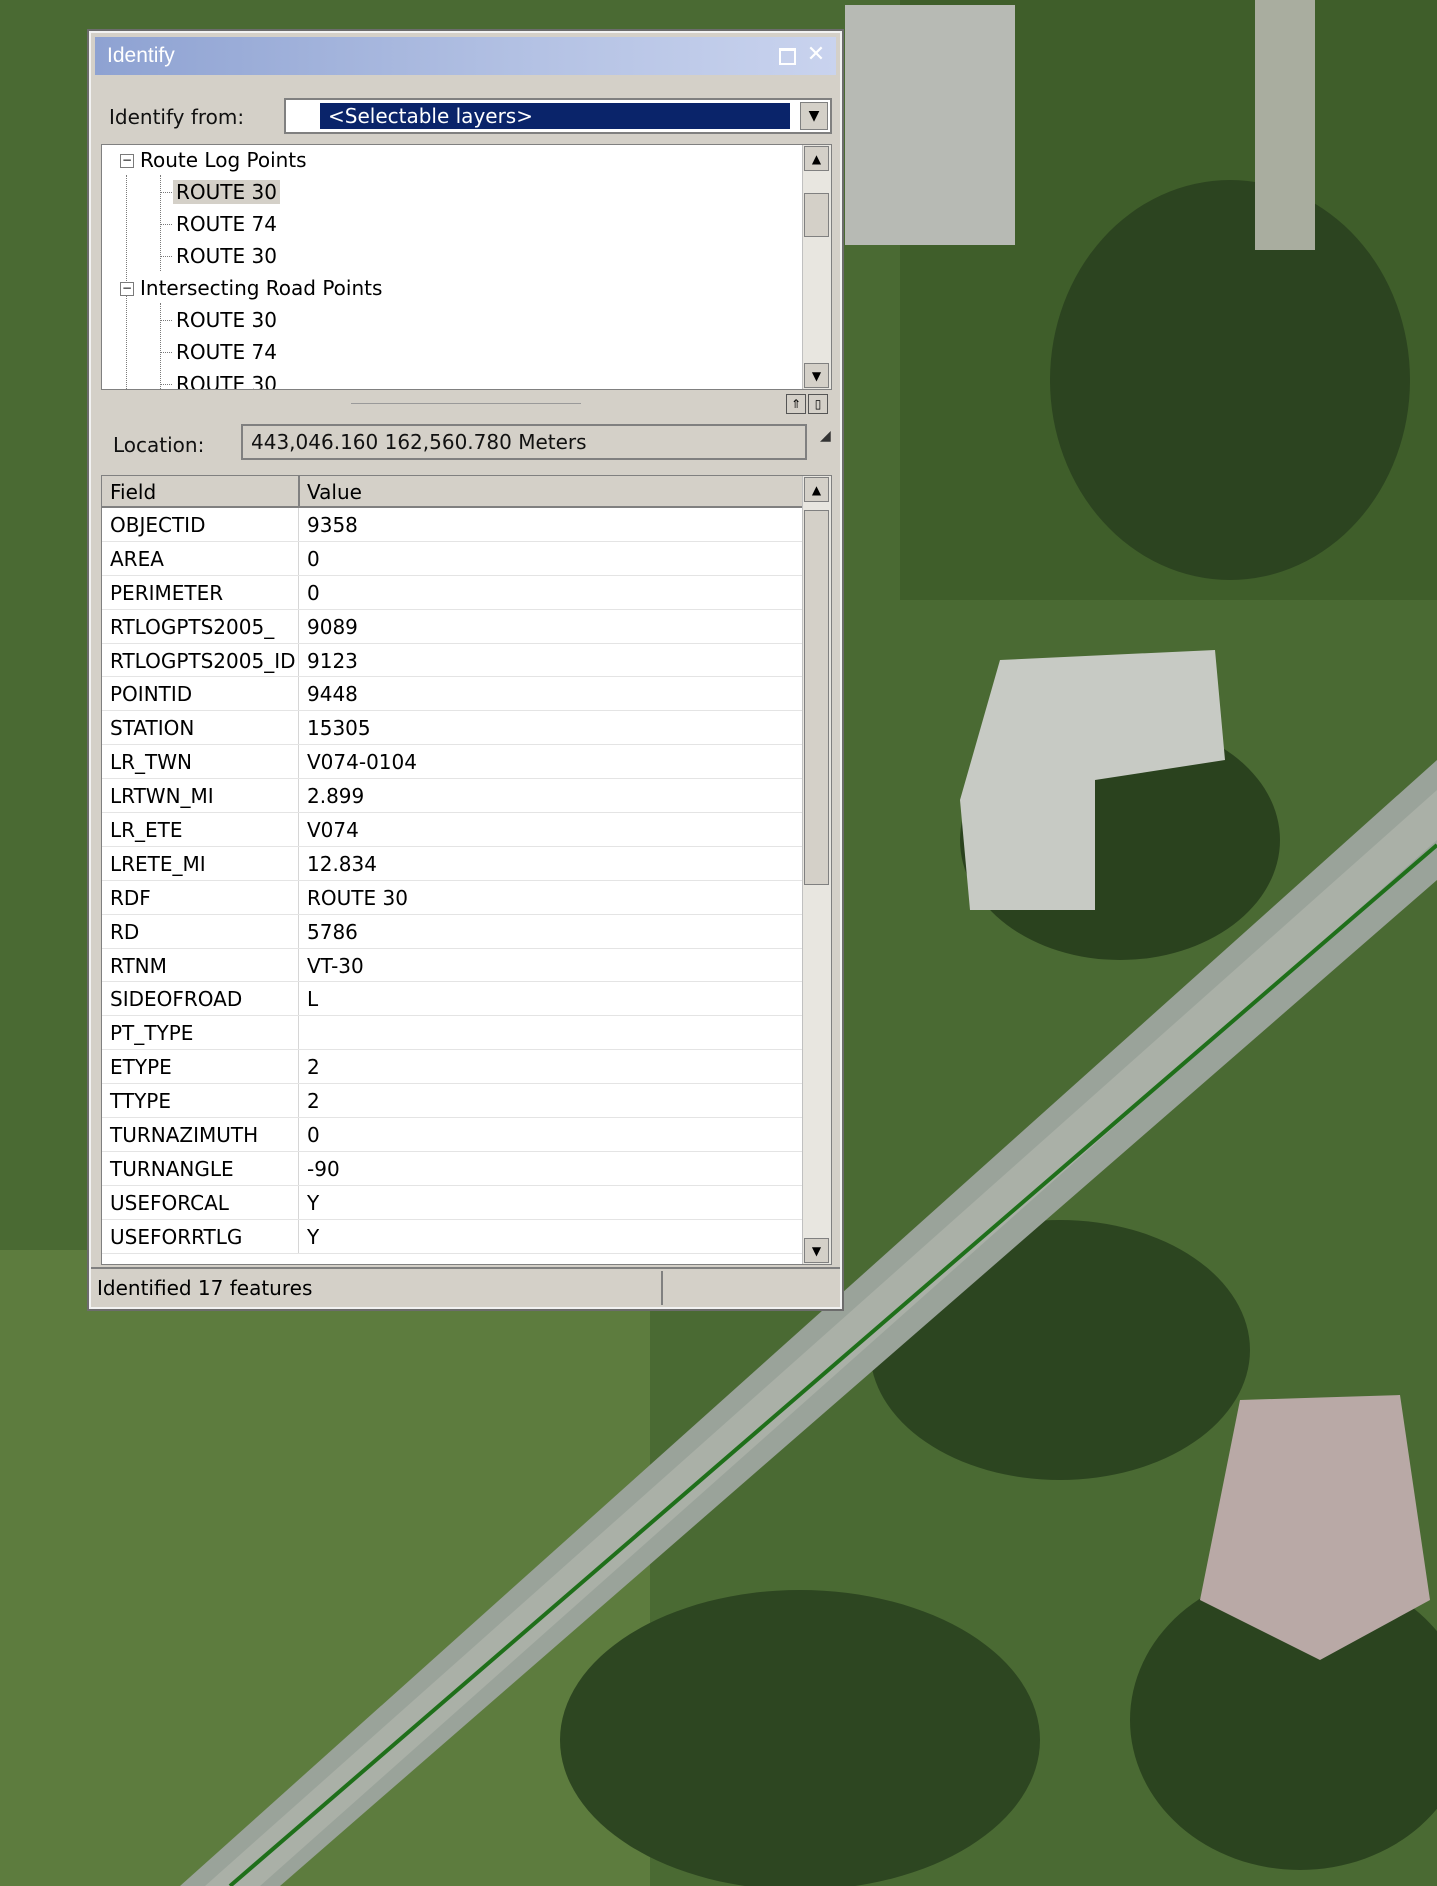 This screenshot has height=1886, width=1437. I want to click on table-row: RTLOGPTS2005_ID 9123, so click(452, 660).